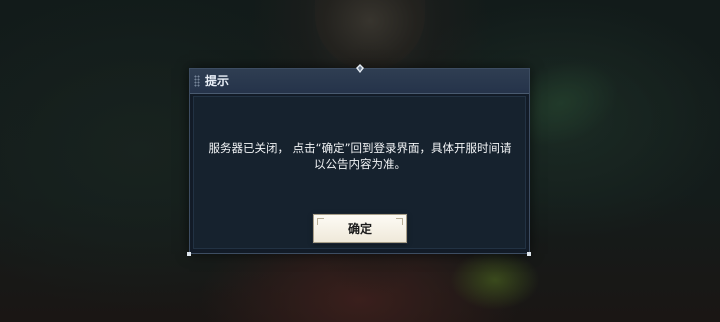 The height and width of the screenshot is (322, 720). I want to click on dialog-title: 提示, so click(217, 81).